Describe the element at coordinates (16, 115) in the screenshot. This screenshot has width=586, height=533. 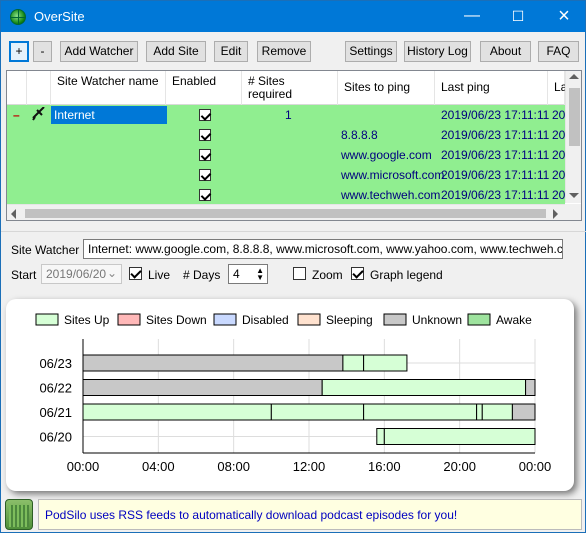
I see `collapse-row-icon: –` at that location.